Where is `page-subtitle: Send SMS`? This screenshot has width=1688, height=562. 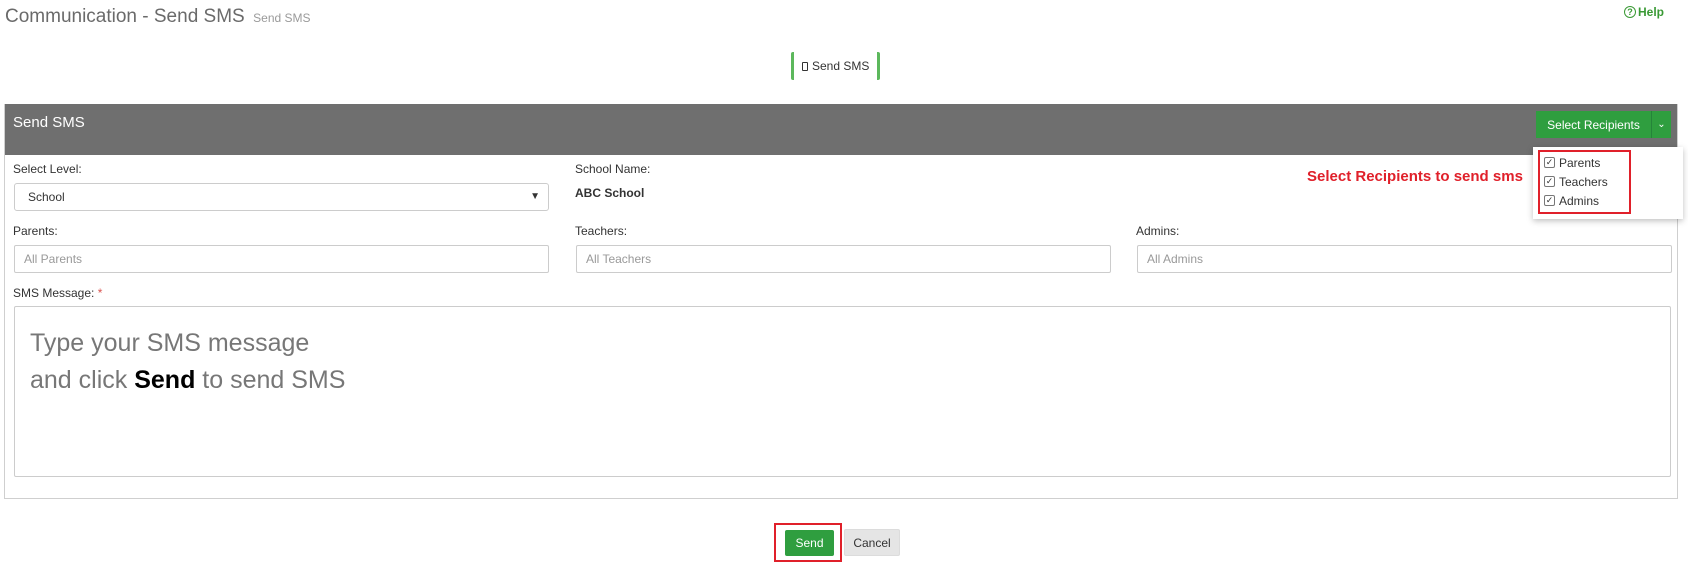 page-subtitle: Send SMS is located at coordinates (282, 18).